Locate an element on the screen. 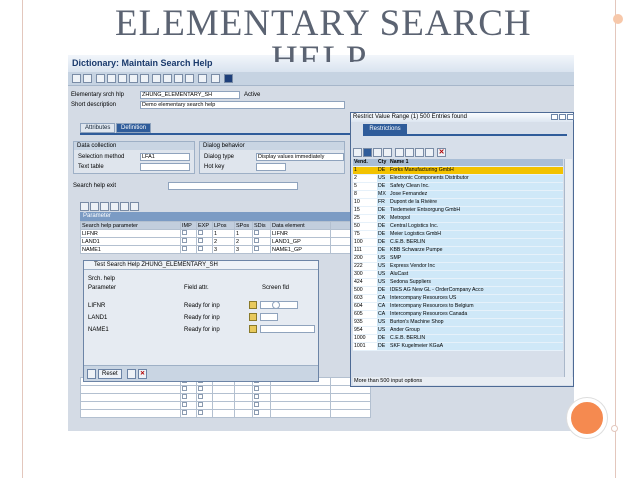  move-down-icon is located at coordinates (124, 206).